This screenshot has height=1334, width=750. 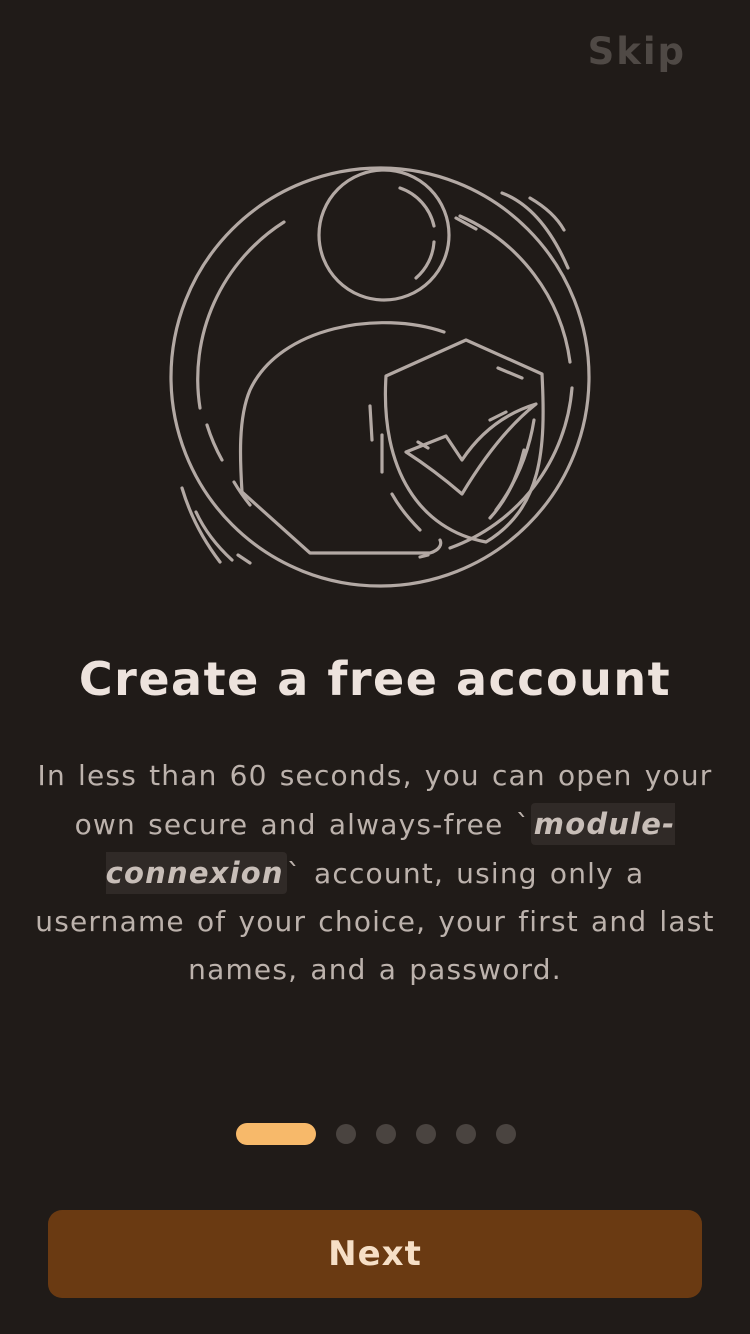 I want to click on page-dot-active, so click(x=276, y=1134).